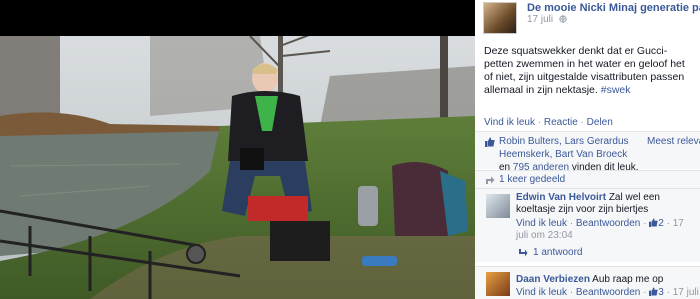 This screenshot has width=700, height=299. What do you see at coordinates (557, 252) in the screenshot?
I see `view-replies-link: 1 antwoord` at bounding box center [557, 252].